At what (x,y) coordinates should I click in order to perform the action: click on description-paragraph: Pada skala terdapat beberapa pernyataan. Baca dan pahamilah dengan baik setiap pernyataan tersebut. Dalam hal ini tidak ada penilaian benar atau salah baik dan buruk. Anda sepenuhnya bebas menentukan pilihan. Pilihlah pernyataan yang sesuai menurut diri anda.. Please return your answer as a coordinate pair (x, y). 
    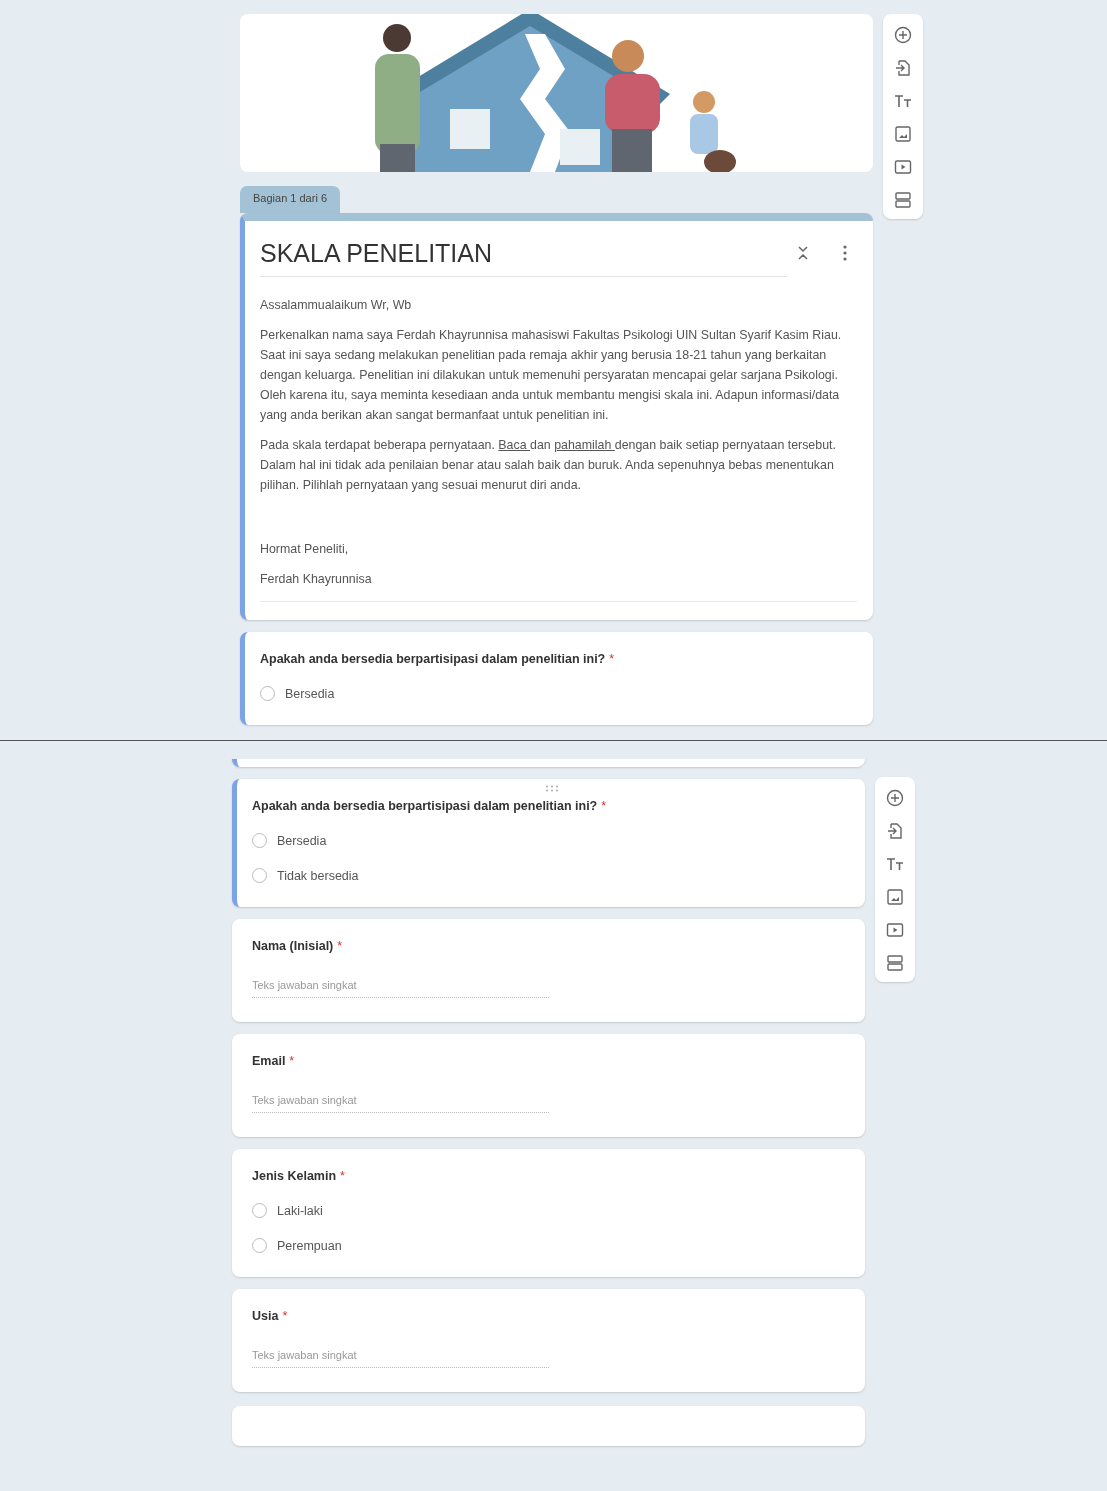
    Looking at the image, I should click on (548, 465).